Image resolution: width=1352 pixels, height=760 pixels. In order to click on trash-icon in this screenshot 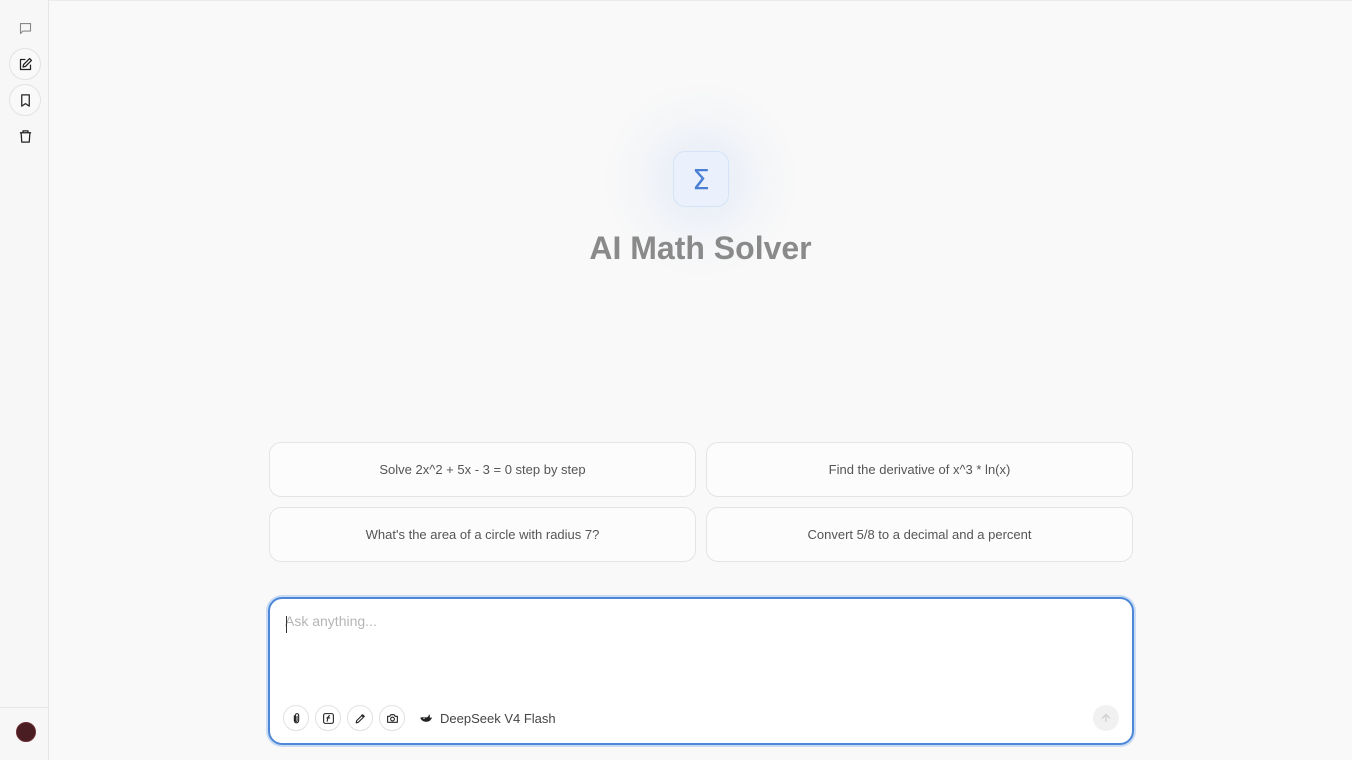, I will do `click(25, 136)`.